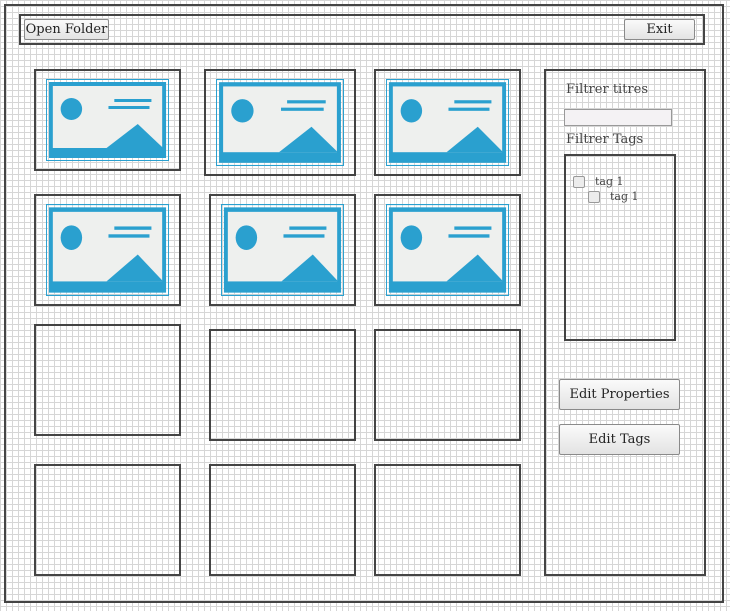 The width and height of the screenshot is (730, 611). I want to click on filter-tags-label: Filtrer Tags, so click(605, 139).